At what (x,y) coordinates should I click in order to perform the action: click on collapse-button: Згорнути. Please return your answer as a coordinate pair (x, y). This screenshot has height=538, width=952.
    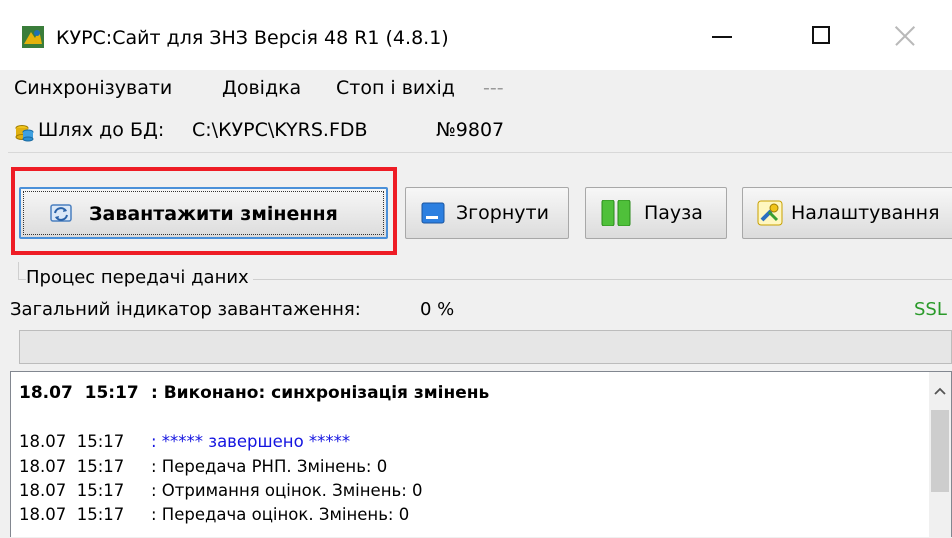
    Looking at the image, I should click on (487, 213).